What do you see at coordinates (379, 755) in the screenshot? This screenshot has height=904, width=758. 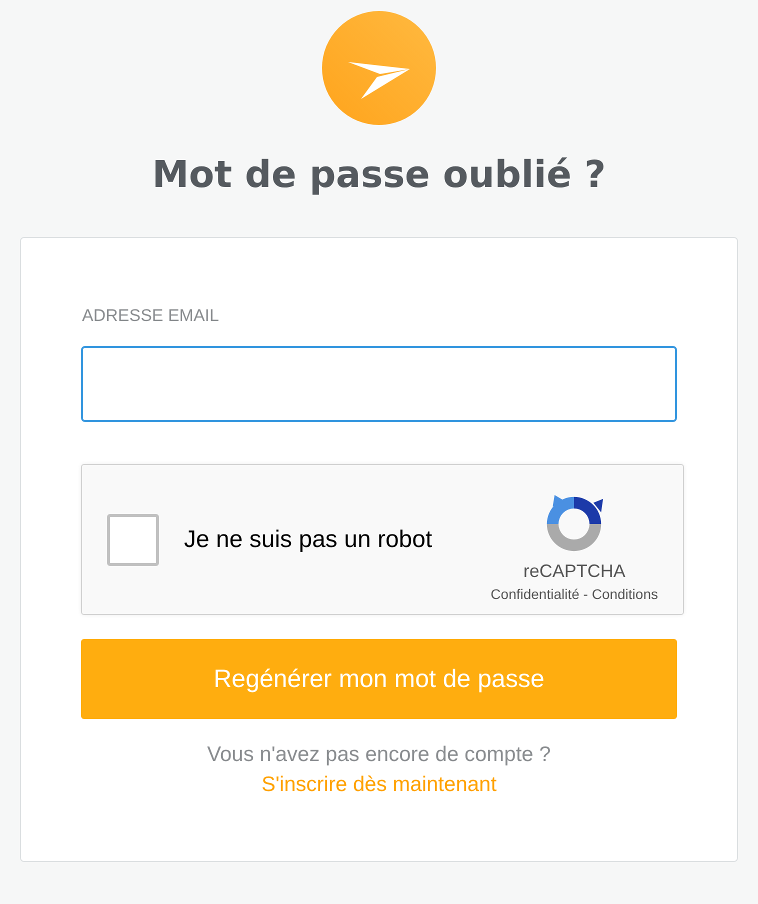 I see `signup-prompt: Vous n'avez pas encore de compte ?` at bounding box center [379, 755].